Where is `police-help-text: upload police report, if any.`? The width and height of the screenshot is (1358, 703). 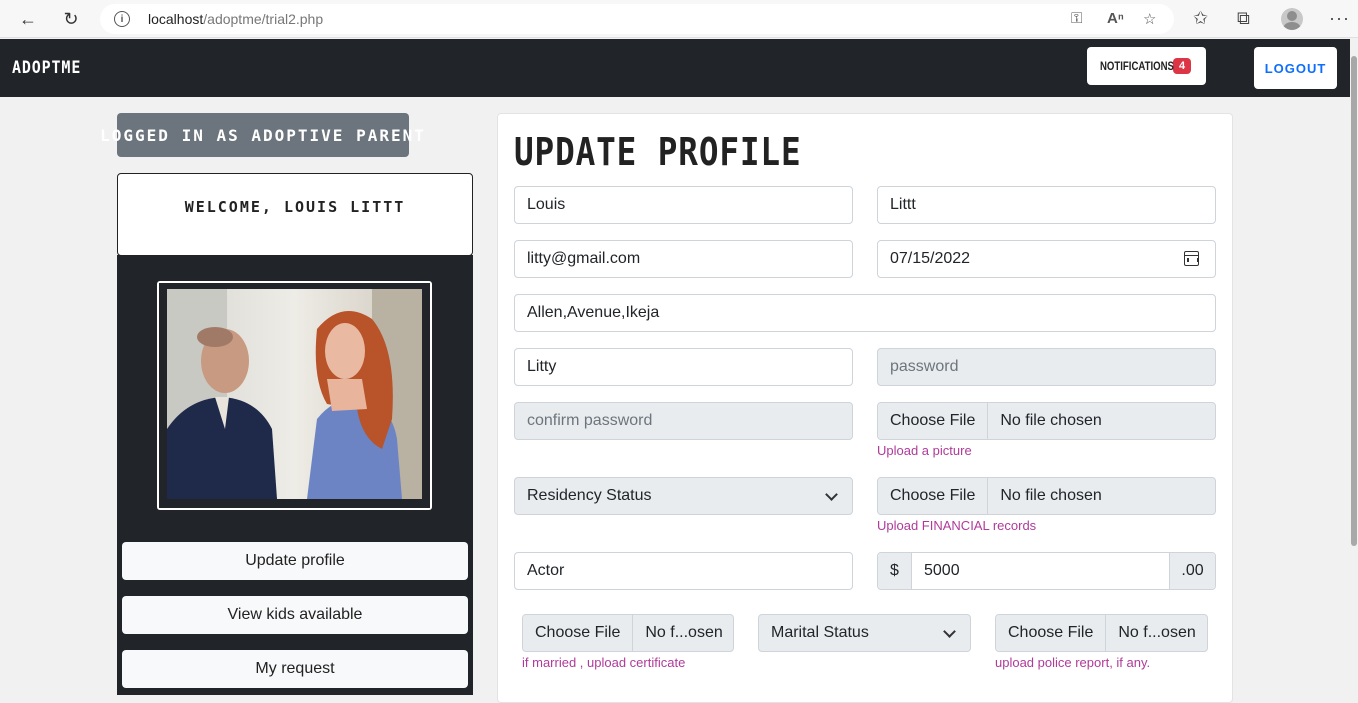
police-help-text: upload police report, if any. is located at coordinates (1073, 662).